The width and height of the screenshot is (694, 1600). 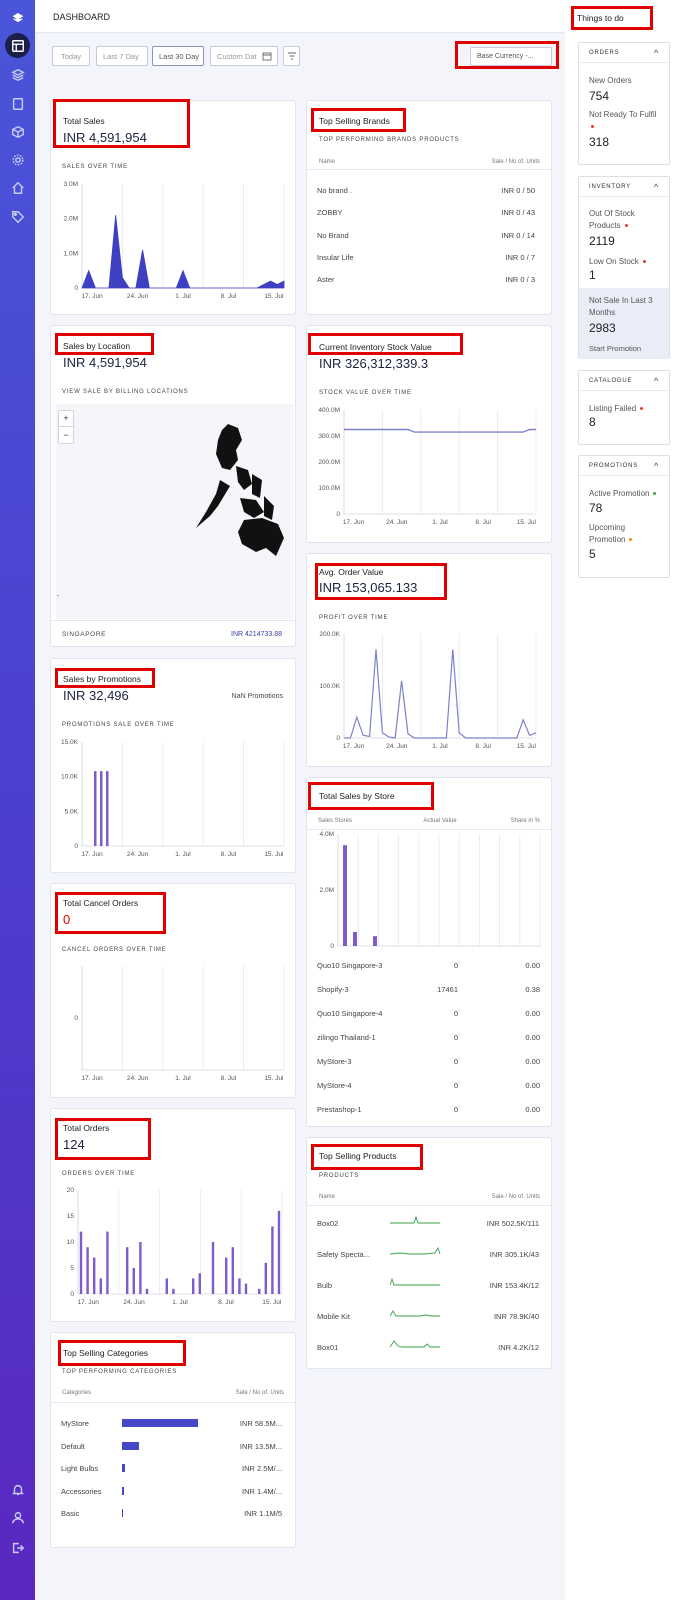 I want to click on not-ready-label: Not Ready To Fulfil, so click(x=631, y=115).